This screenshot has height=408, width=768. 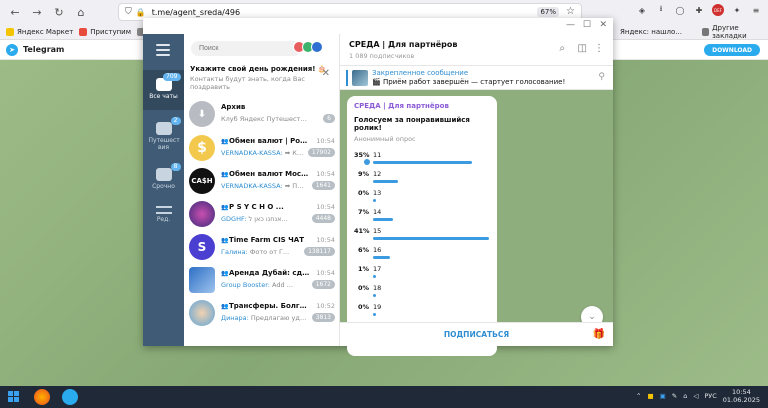 I want to click on chevron-up-icon: ⌃, so click(x=638, y=396).